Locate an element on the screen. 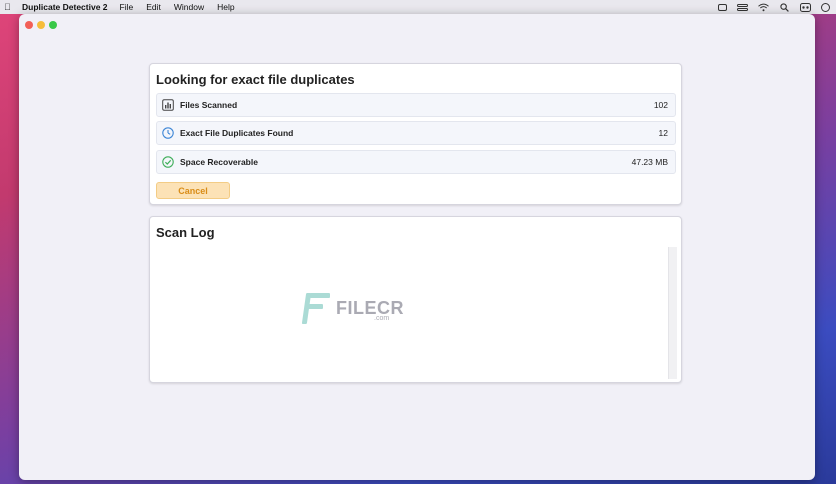 The height and width of the screenshot is (484, 836). zoom-window-button is located at coordinates (53, 25).